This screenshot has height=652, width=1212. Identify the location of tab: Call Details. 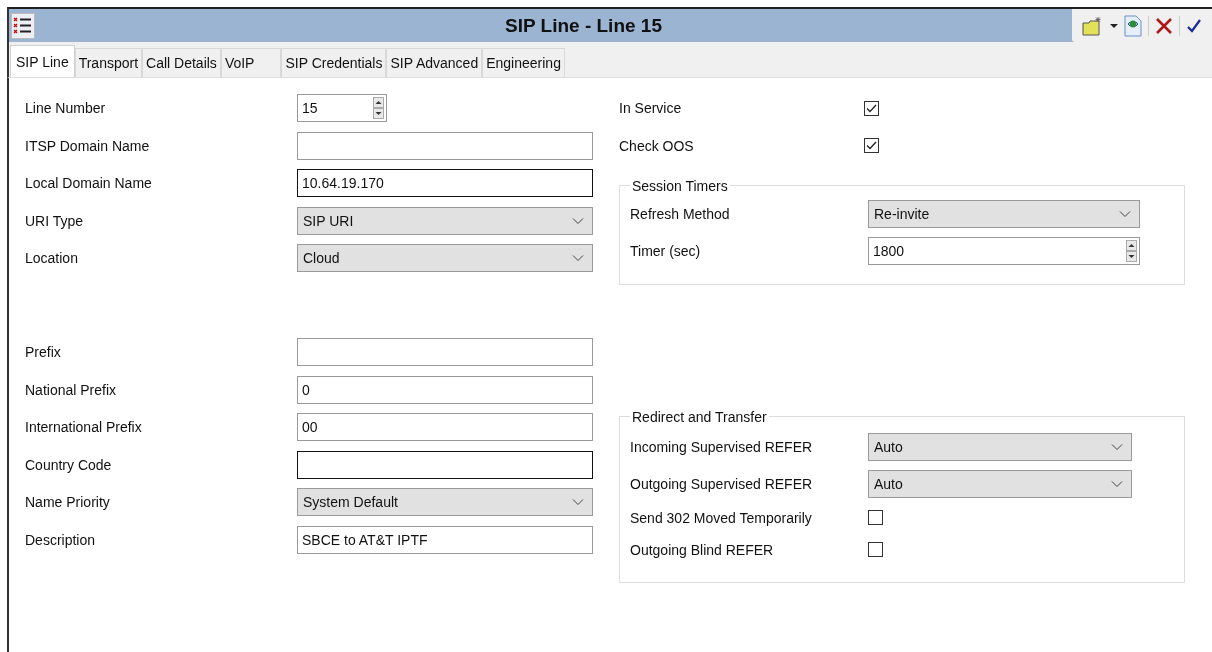
(181, 62).